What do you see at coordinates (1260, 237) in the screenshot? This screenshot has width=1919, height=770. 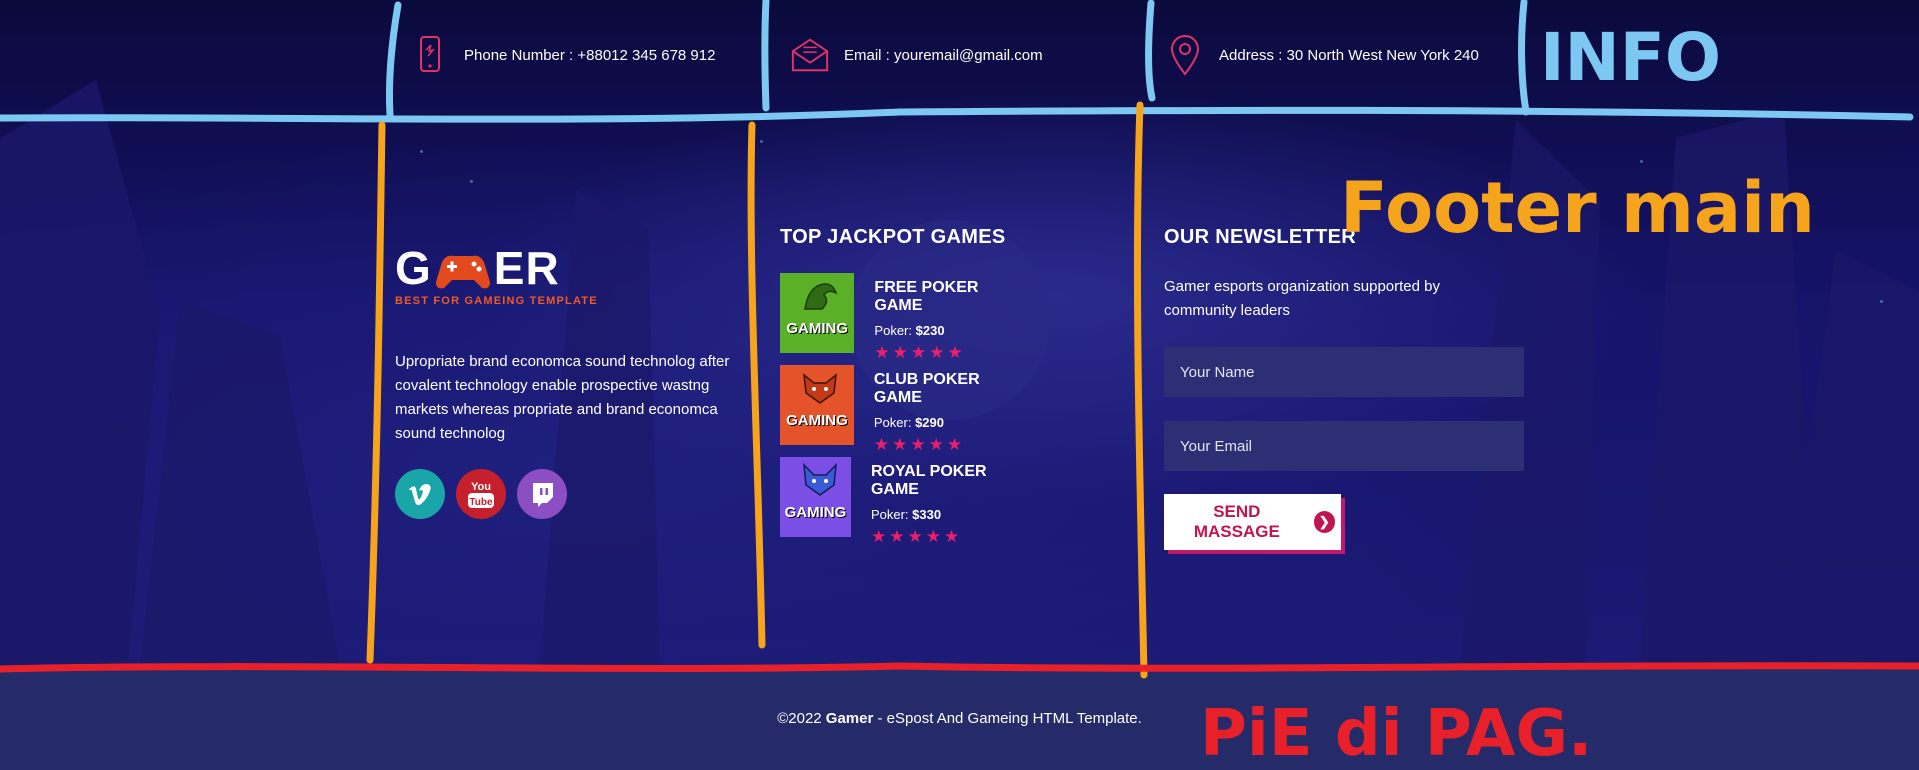 I see `newsletter-title: OUR NEWSLETTER` at bounding box center [1260, 237].